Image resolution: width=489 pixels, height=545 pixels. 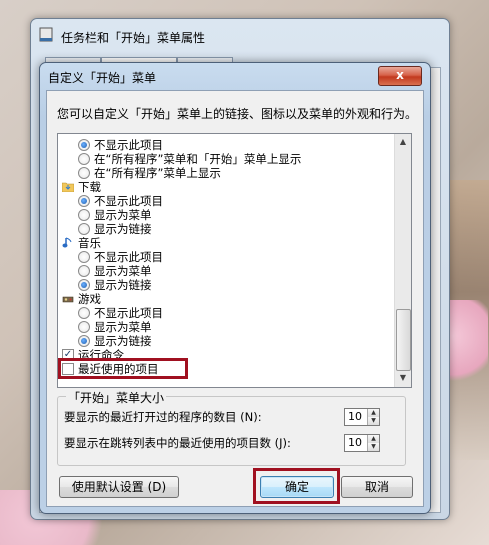 What do you see at coordinates (403, 142) in the screenshot?
I see `scroll-up-arrow-icon: ▲` at bounding box center [403, 142].